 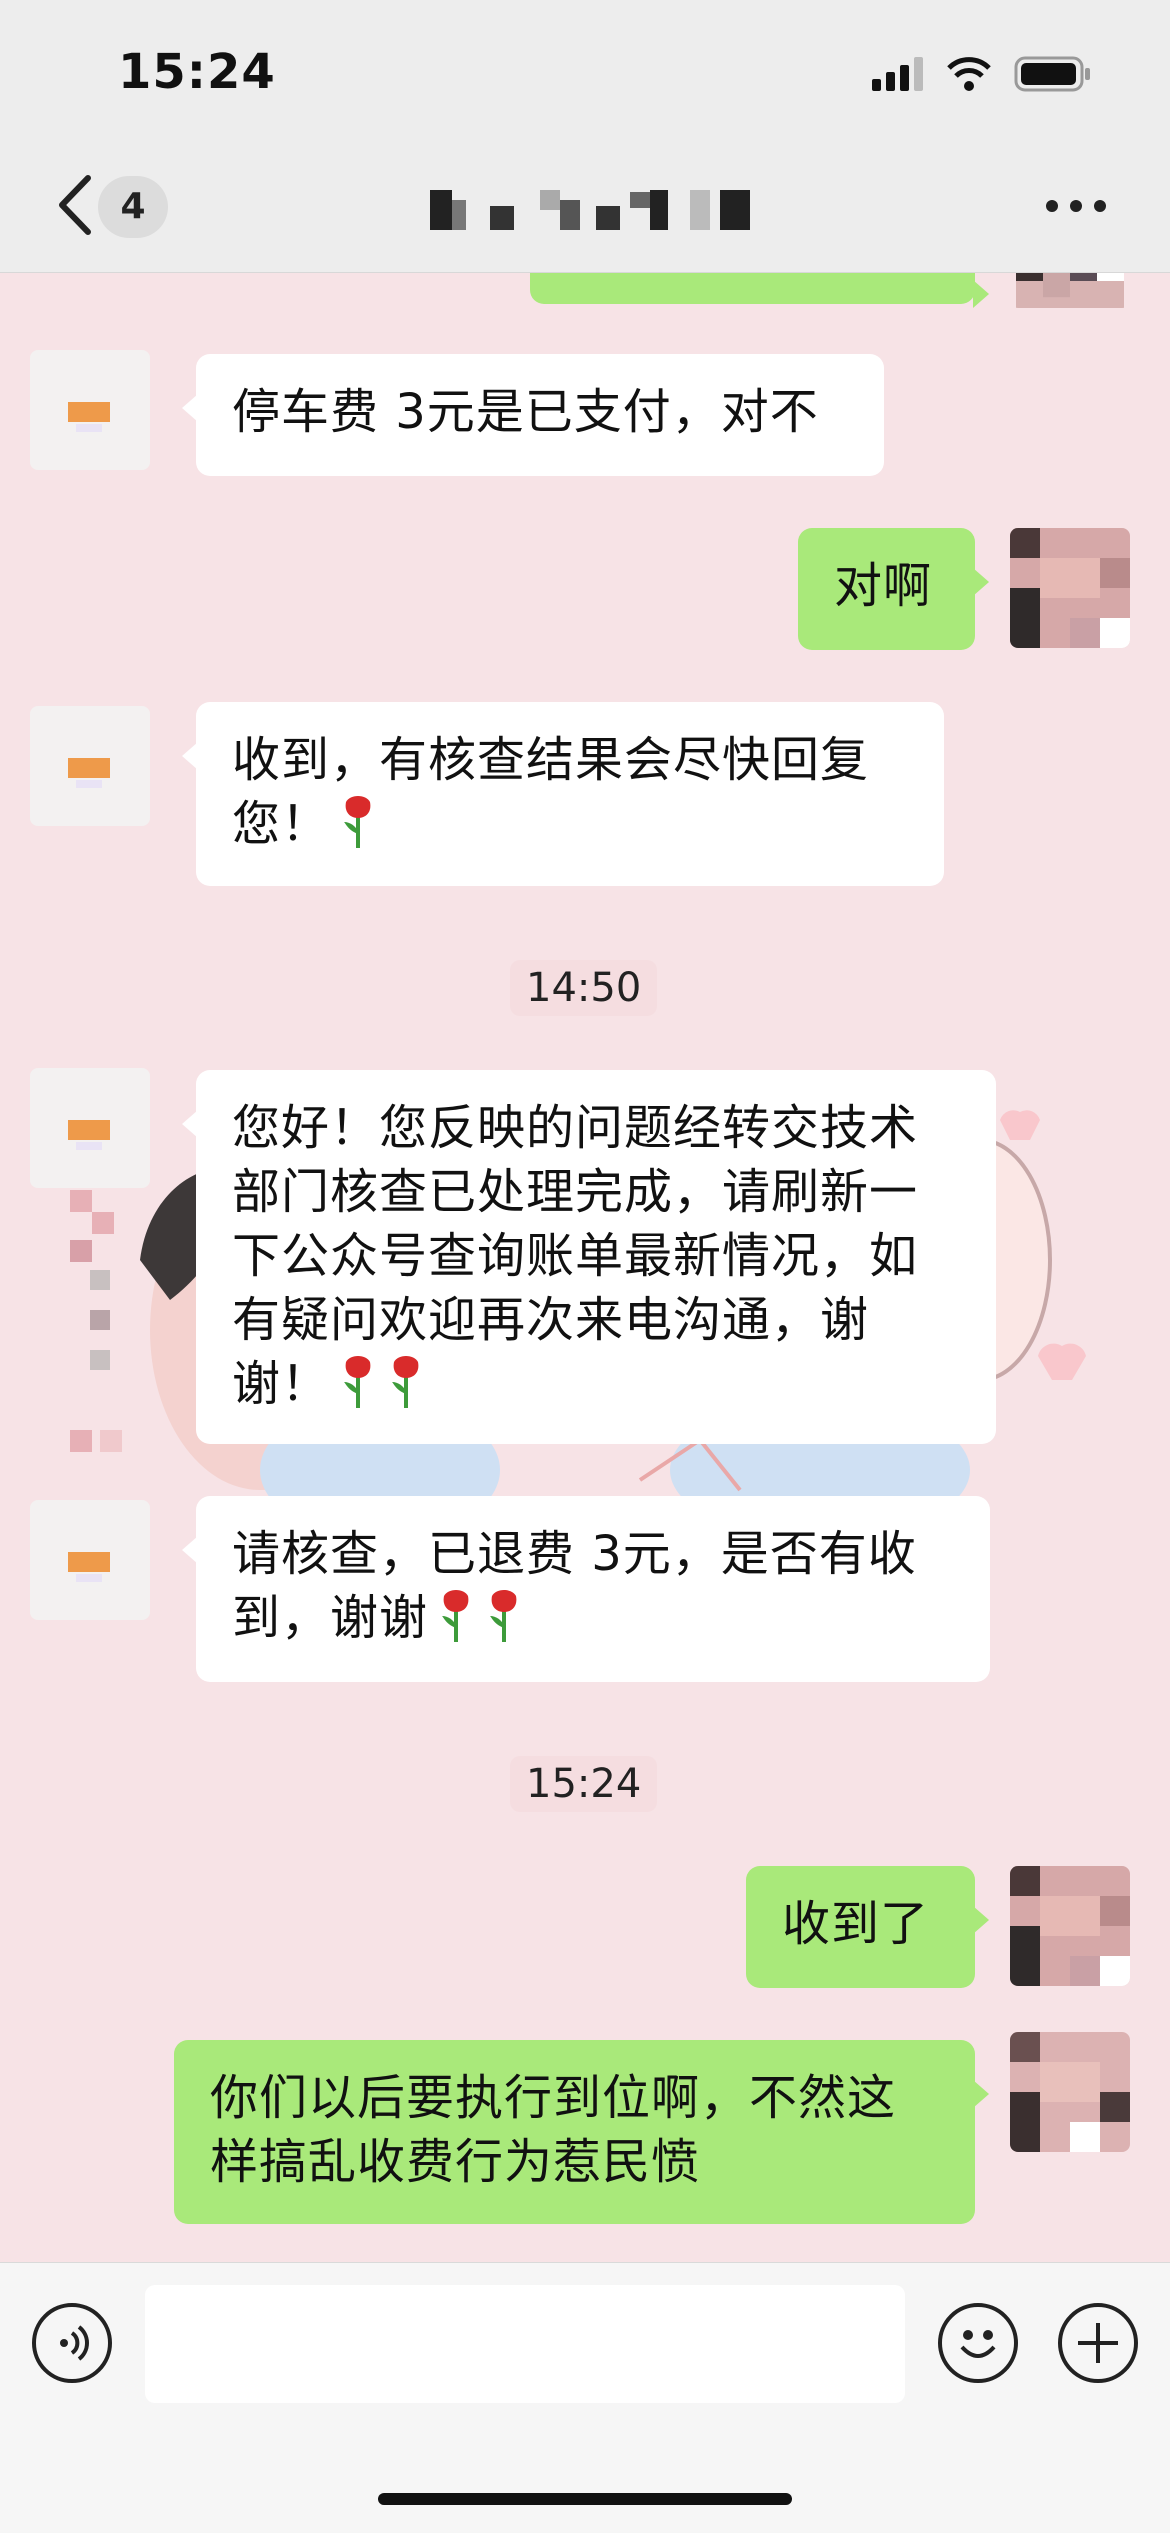 I want to click on message-bubble: 对啊, so click(x=893, y=589).